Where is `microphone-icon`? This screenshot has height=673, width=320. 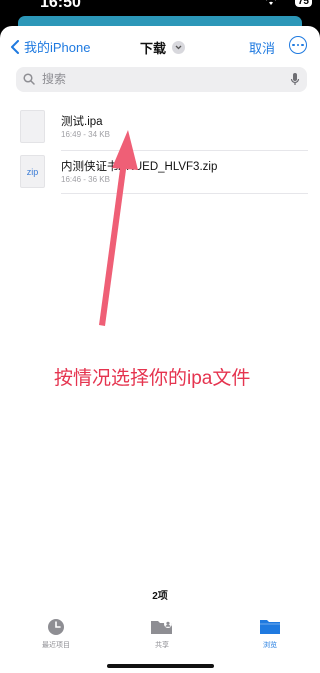
microphone-icon is located at coordinates (295, 79).